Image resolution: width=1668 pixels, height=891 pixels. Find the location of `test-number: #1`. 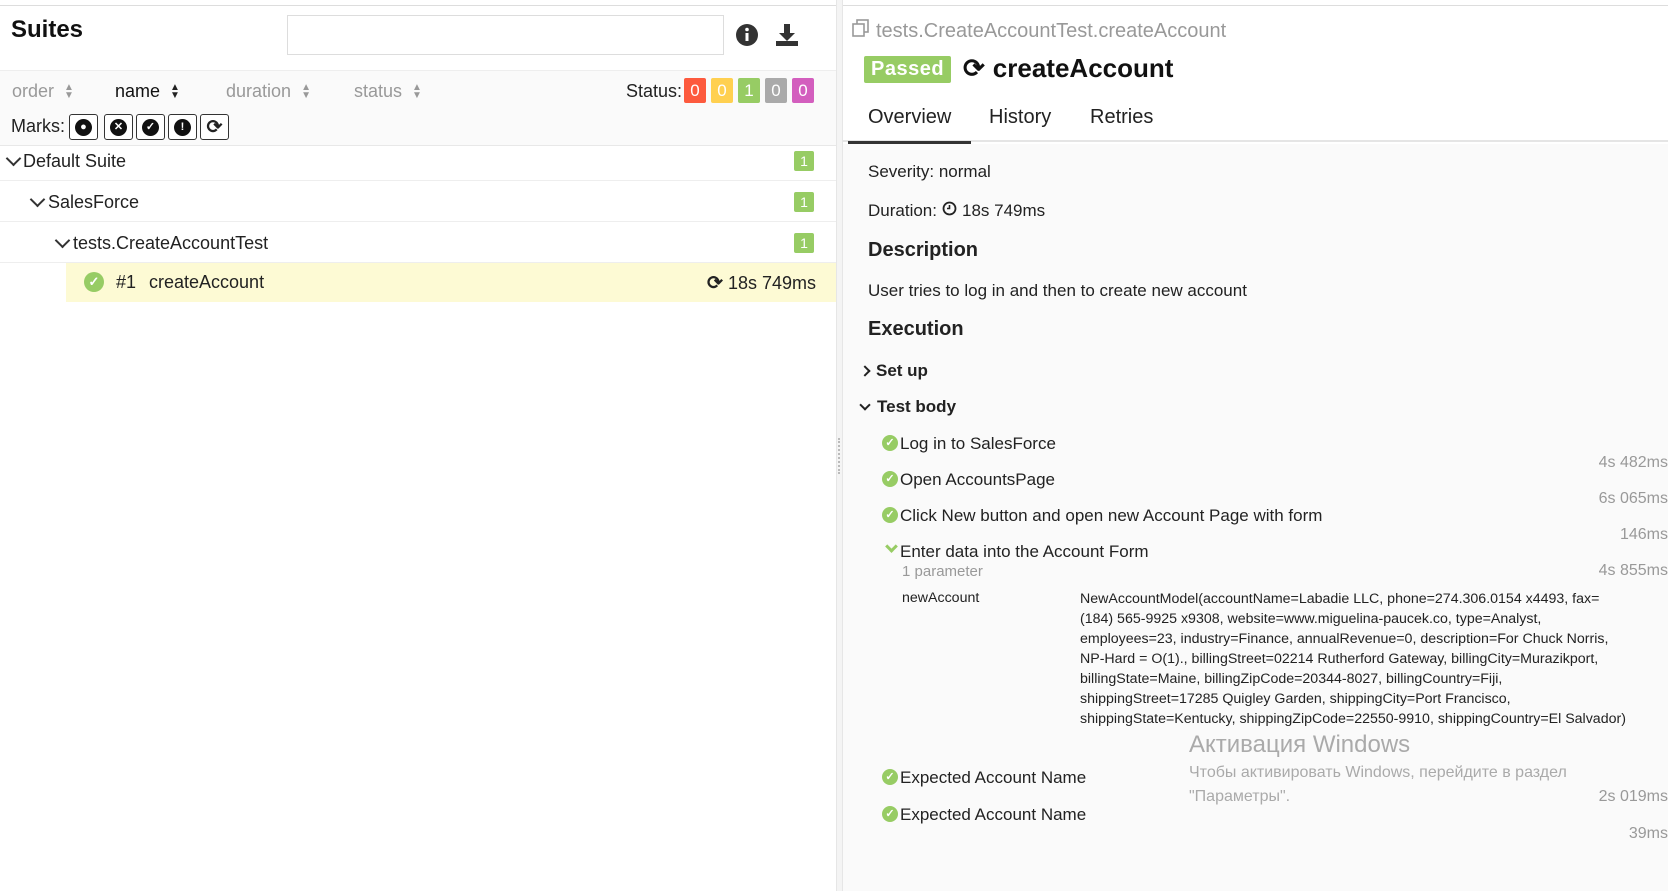

test-number: #1 is located at coordinates (126, 282).